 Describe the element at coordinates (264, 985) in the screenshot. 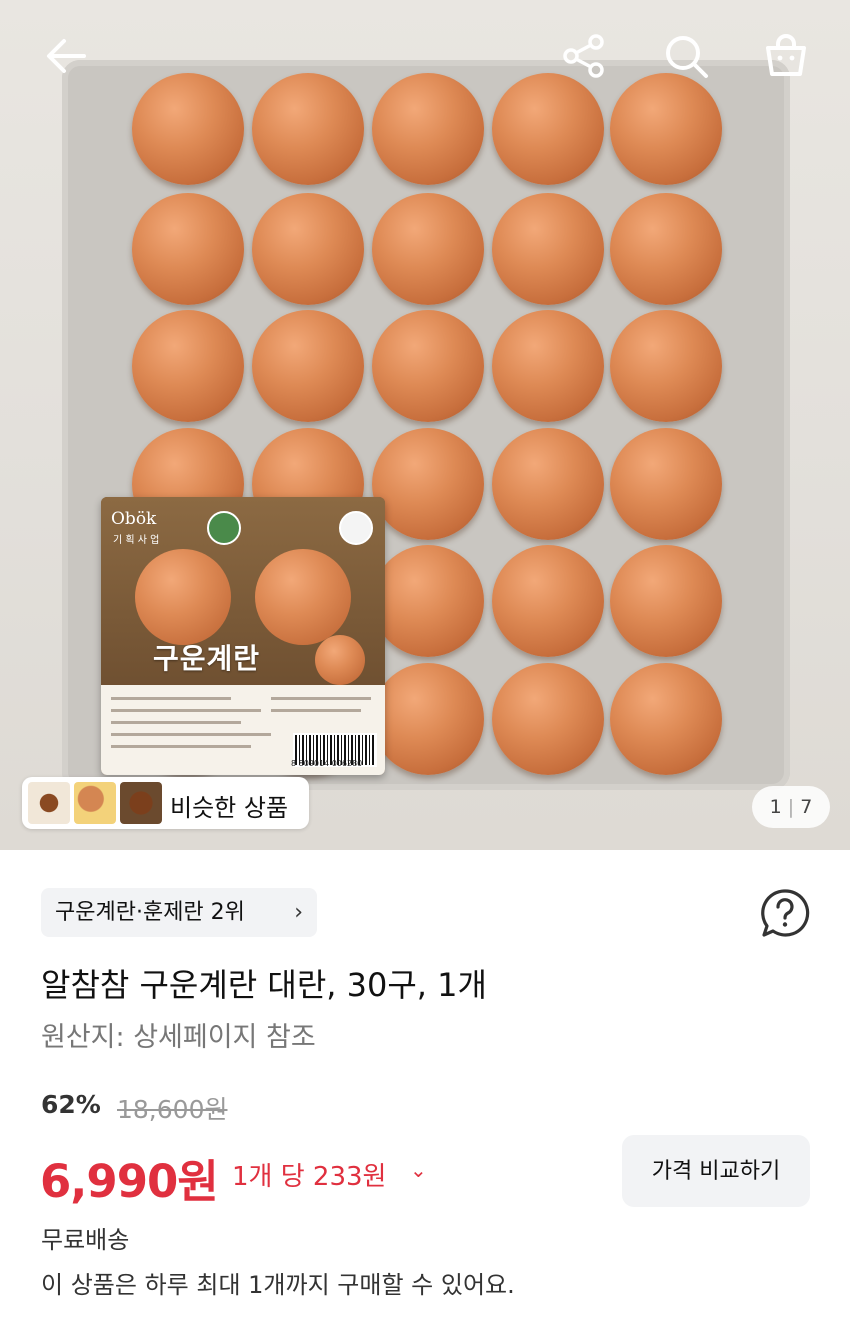

I see `product-title: 알참참 구운계란 대란, 30구, 1개` at that location.